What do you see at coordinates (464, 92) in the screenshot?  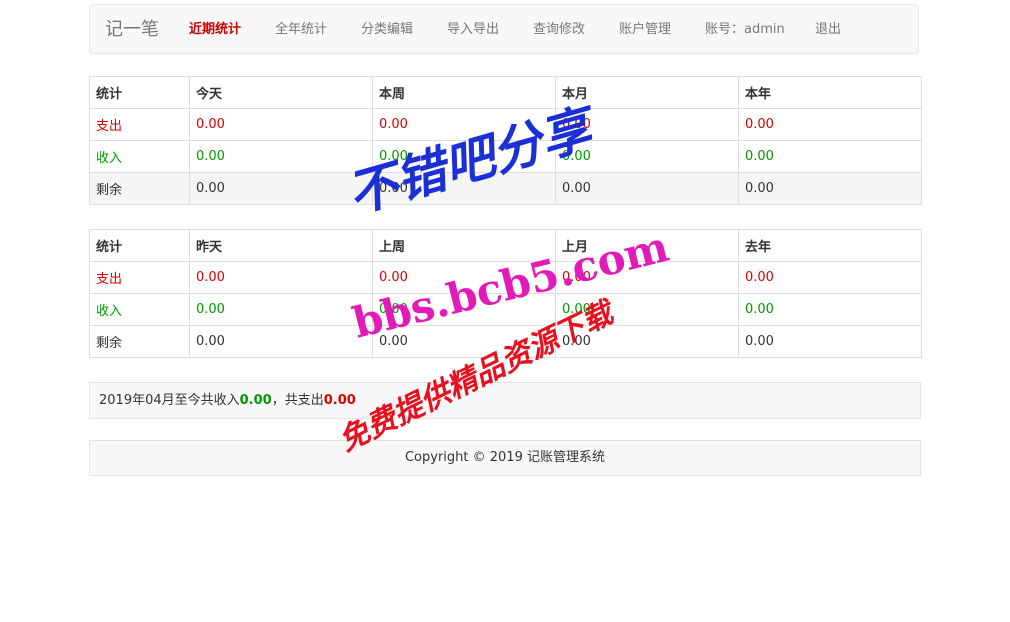 I see `header-this-week: 本周` at bounding box center [464, 92].